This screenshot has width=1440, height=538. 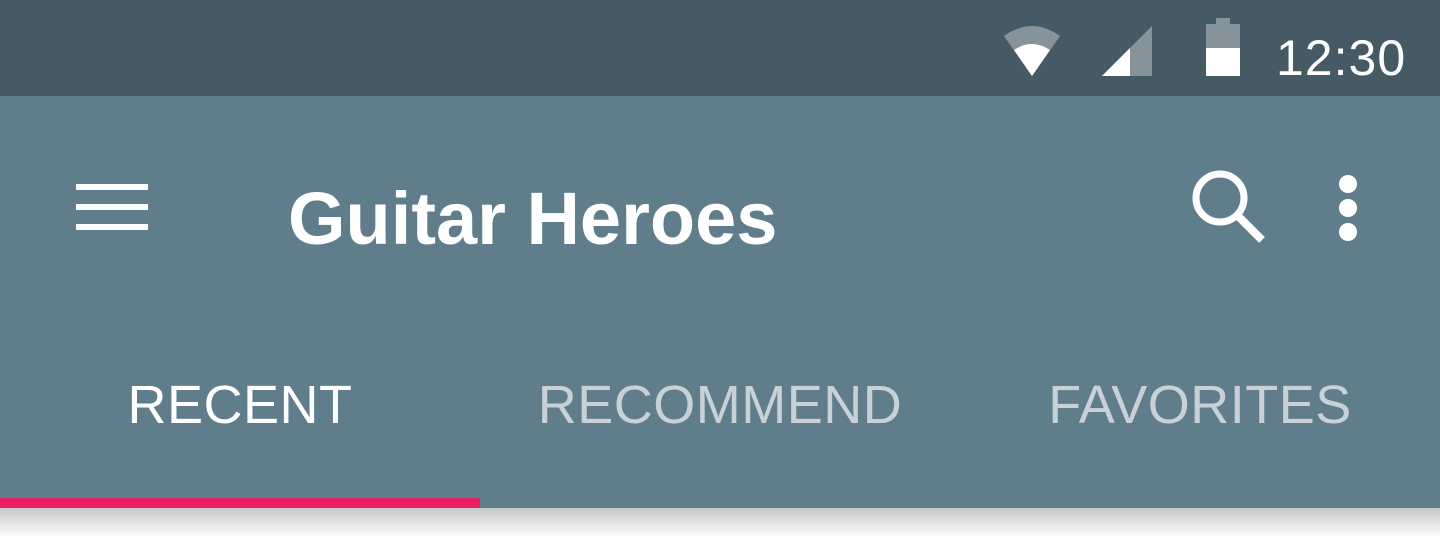 What do you see at coordinates (1127, 51) in the screenshot?
I see `cellular-signal-icon` at bounding box center [1127, 51].